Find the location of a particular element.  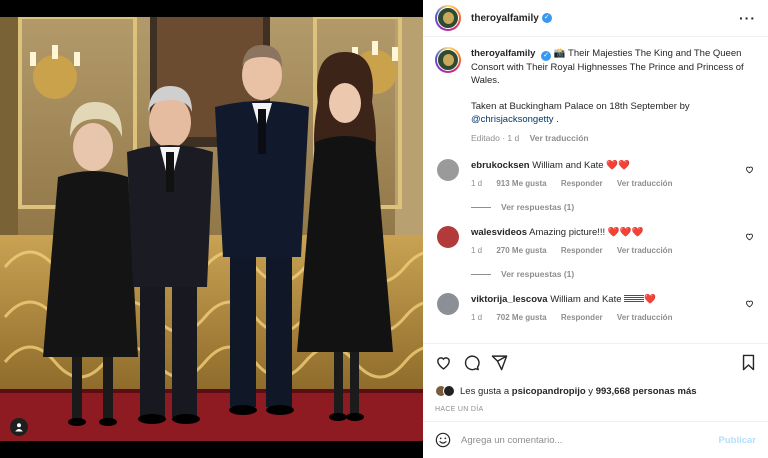

comment-username: ebrukocksen is located at coordinates (500, 165).